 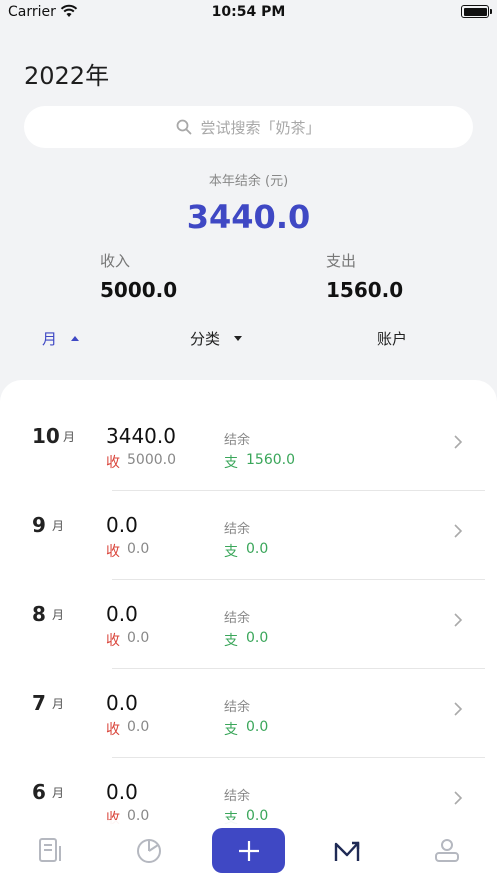 I want to click on tab-statistics, so click(x=149, y=850).